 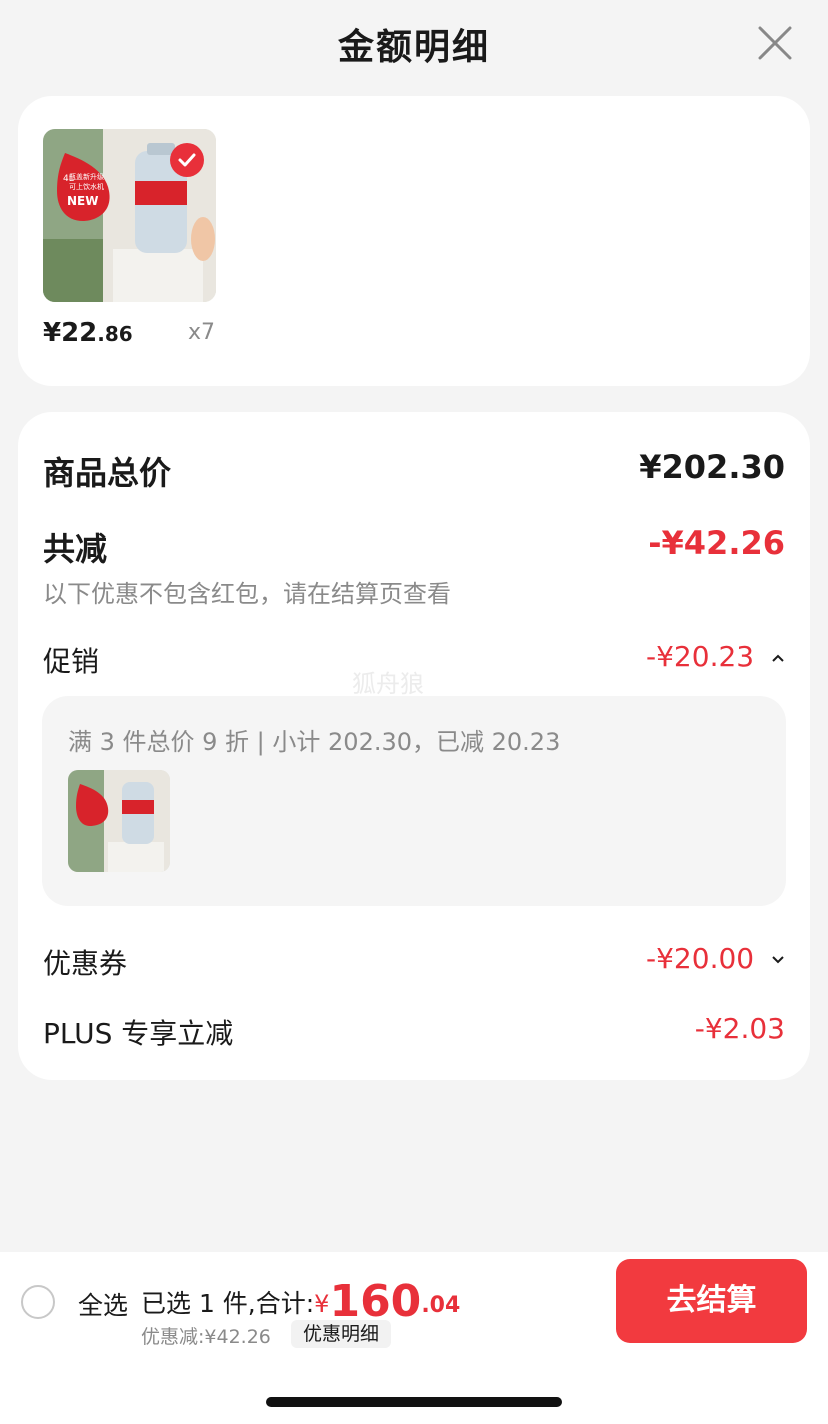 What do you see at coordinates (388, 684) in the screenshot?
I see `watermark: 狐舟狼` at bounding box center [388, 684].